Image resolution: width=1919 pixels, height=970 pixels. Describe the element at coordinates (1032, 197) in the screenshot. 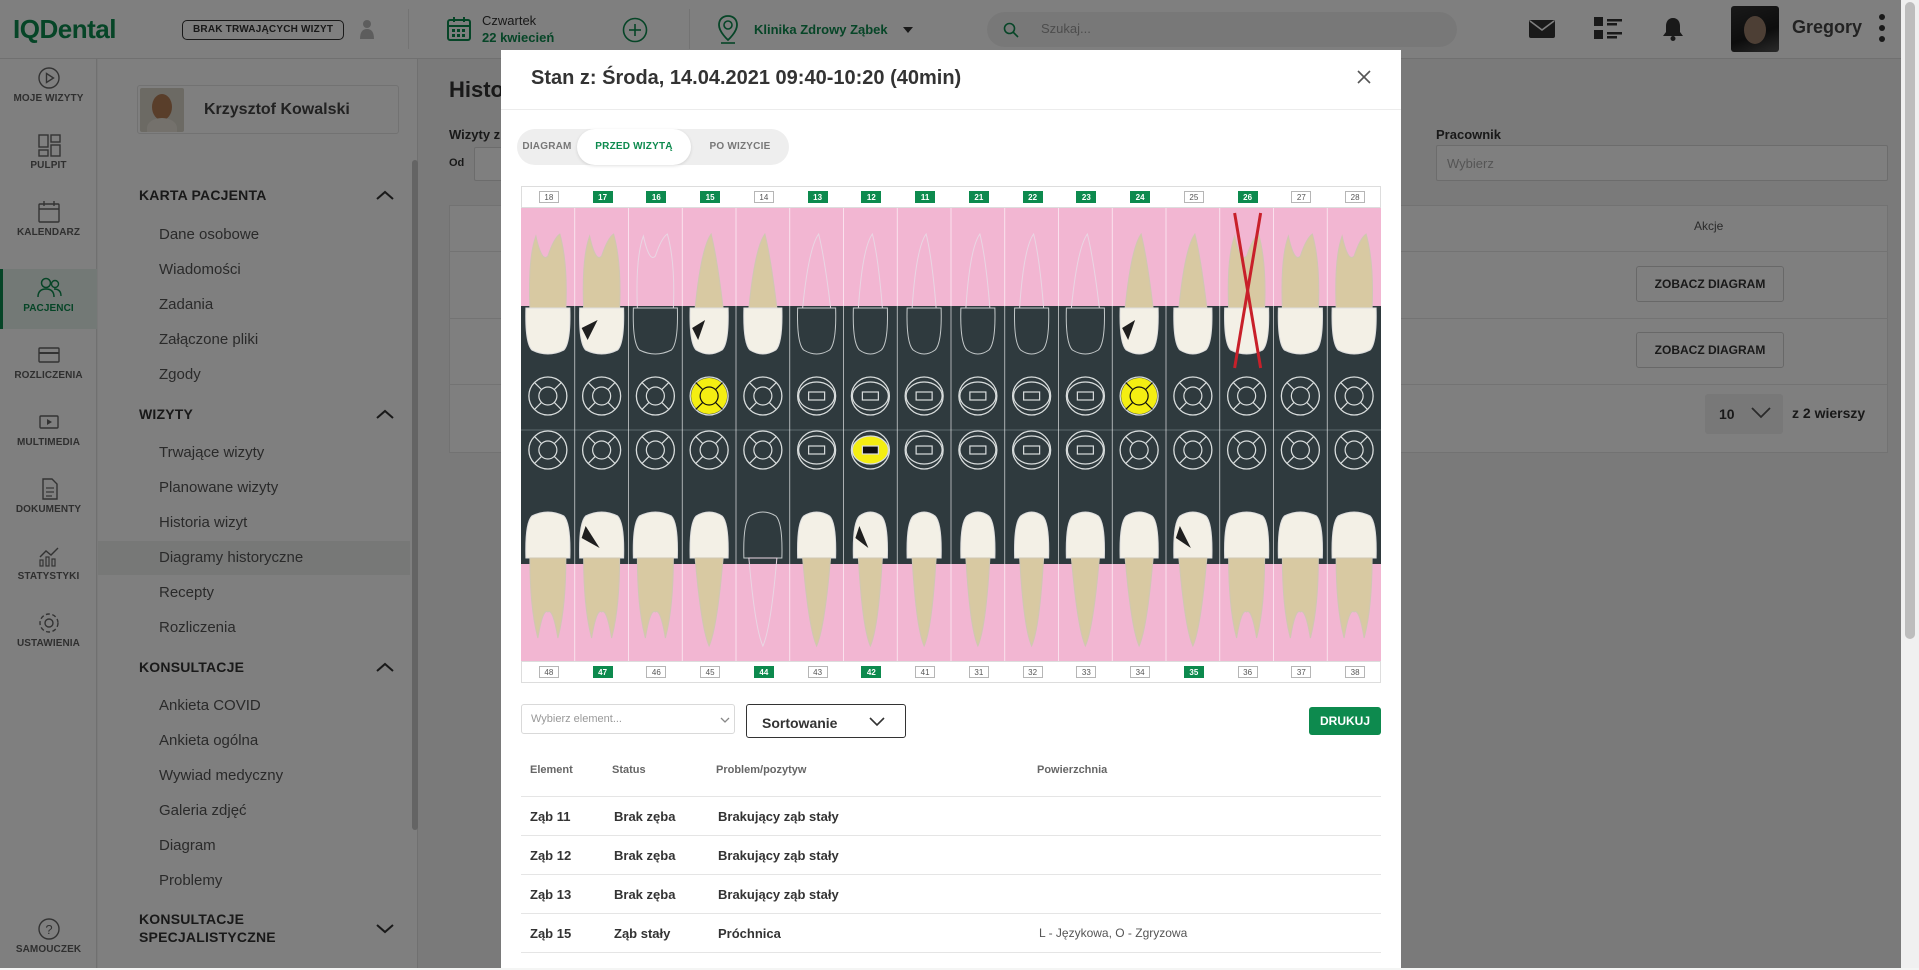

I see `tooth-number-22: 22` at that location.